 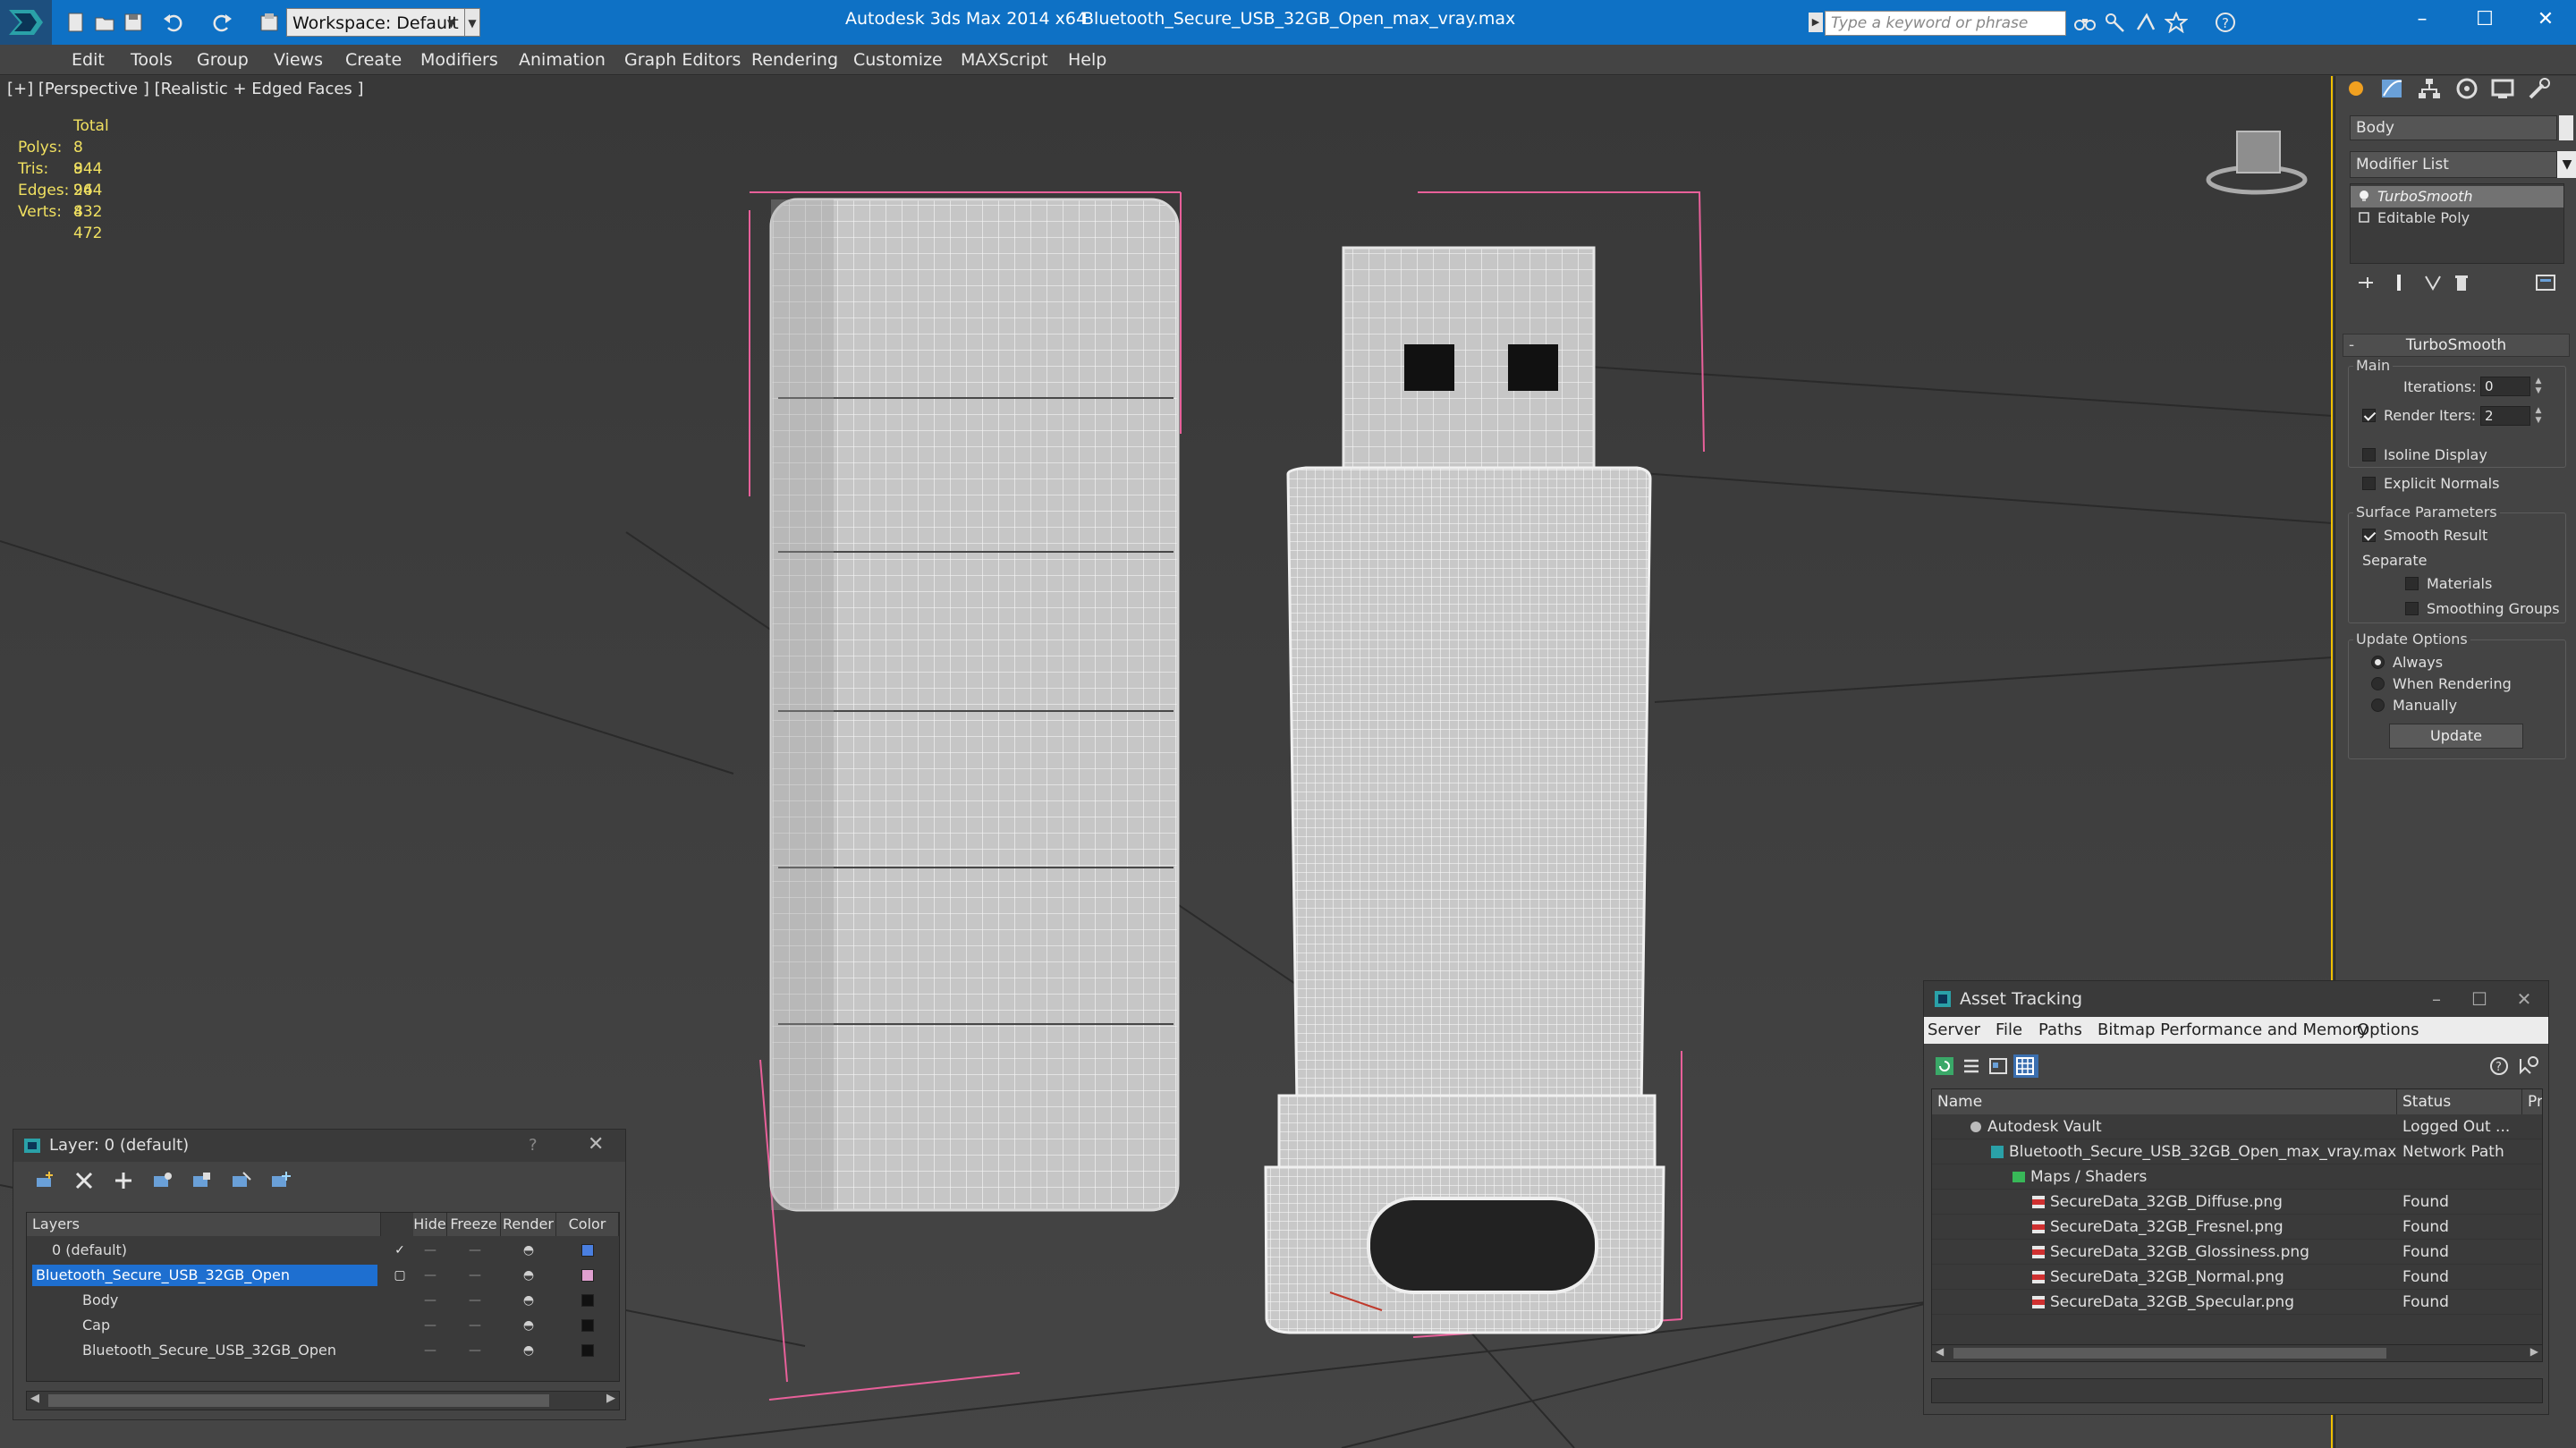 What do you see at coordinates (587, 1224) in the screenshot?
I see `column-header-color: Color` at bounding box center [587, 1224].